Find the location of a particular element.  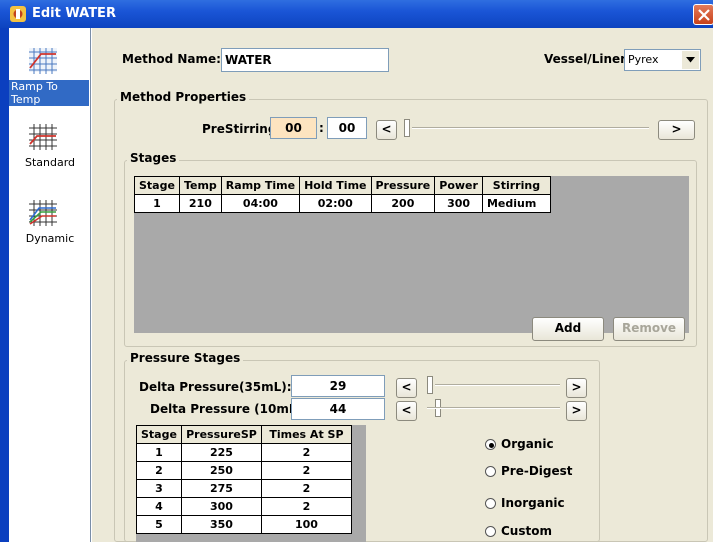

table-row: 1 225 2 is located at coordinates (244, 452).